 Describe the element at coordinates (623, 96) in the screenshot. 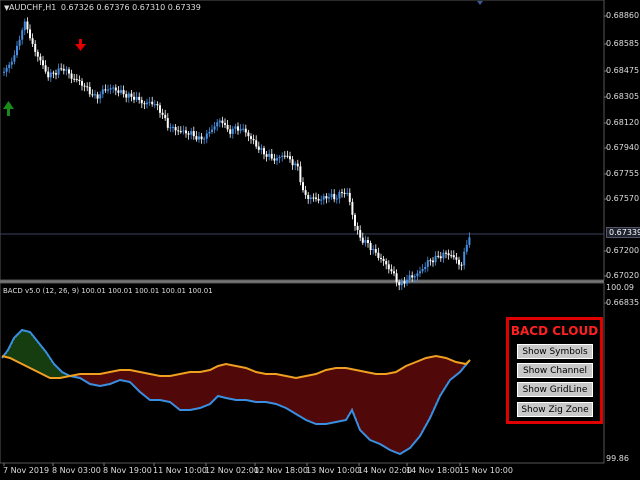

I see `price-label: 0.68305` at that location.